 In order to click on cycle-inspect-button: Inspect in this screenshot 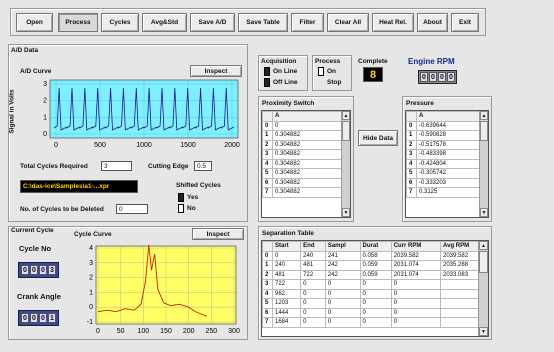, I will do `click(218, 234)`.